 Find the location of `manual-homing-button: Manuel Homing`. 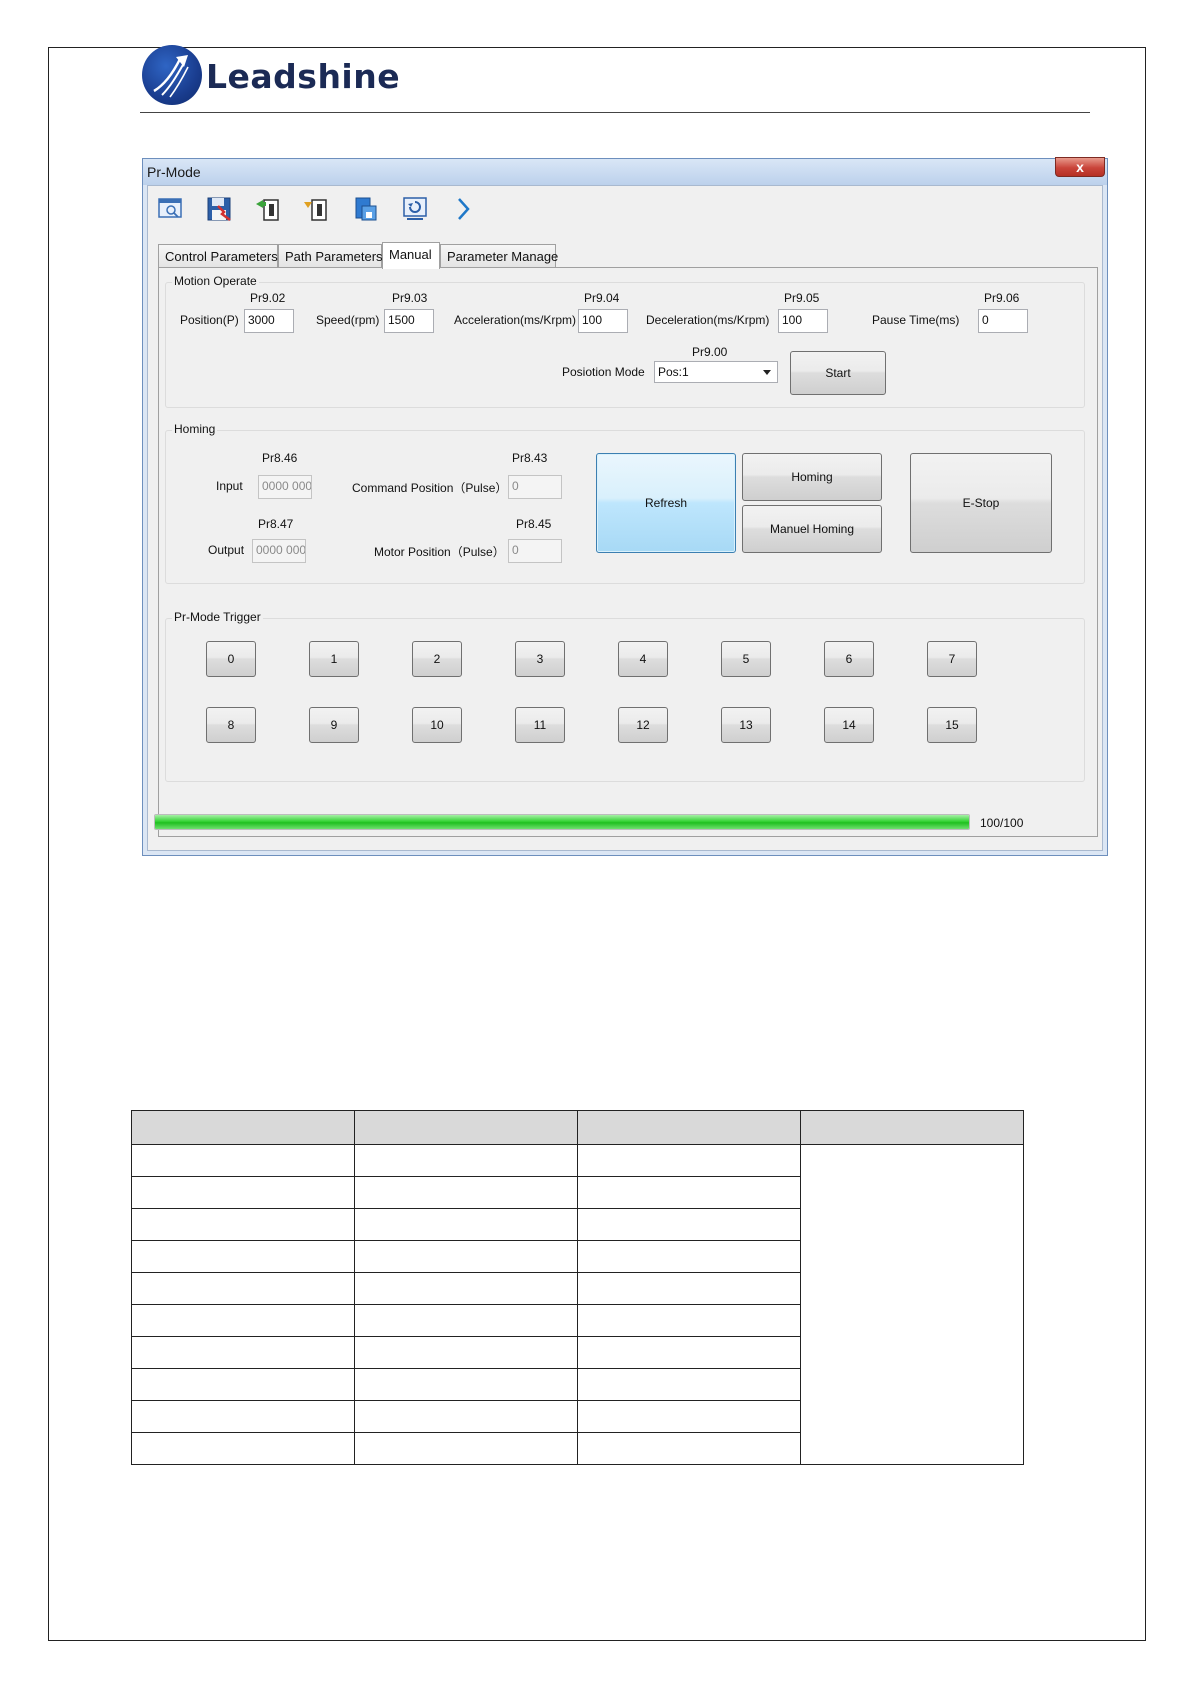

manual-homing-button: Manuel Homing is located at coordinates (812, 529).